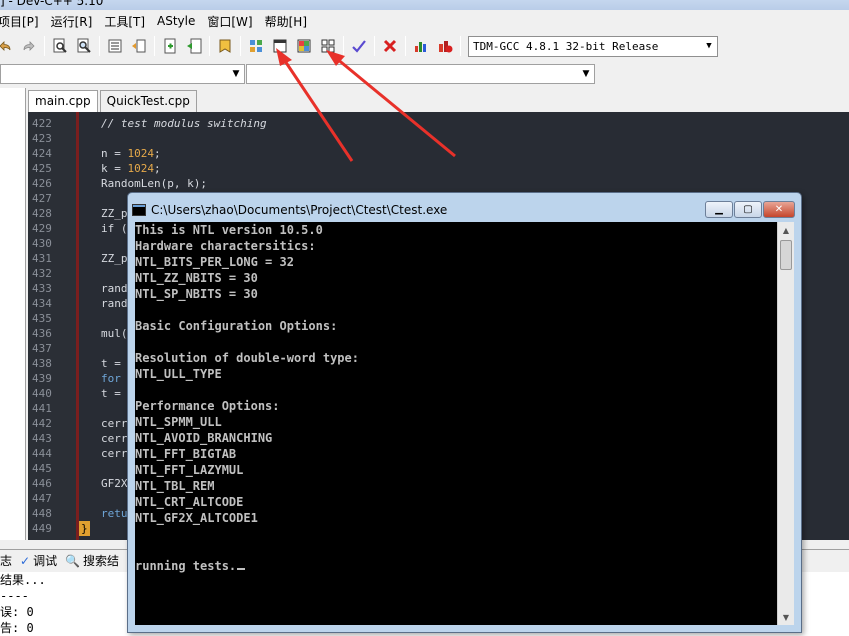 The image size is (849, 636). Describe the element at coordinates (101, 561) in the screenshot. I see `tab-search-label: 搜索结` at that location.